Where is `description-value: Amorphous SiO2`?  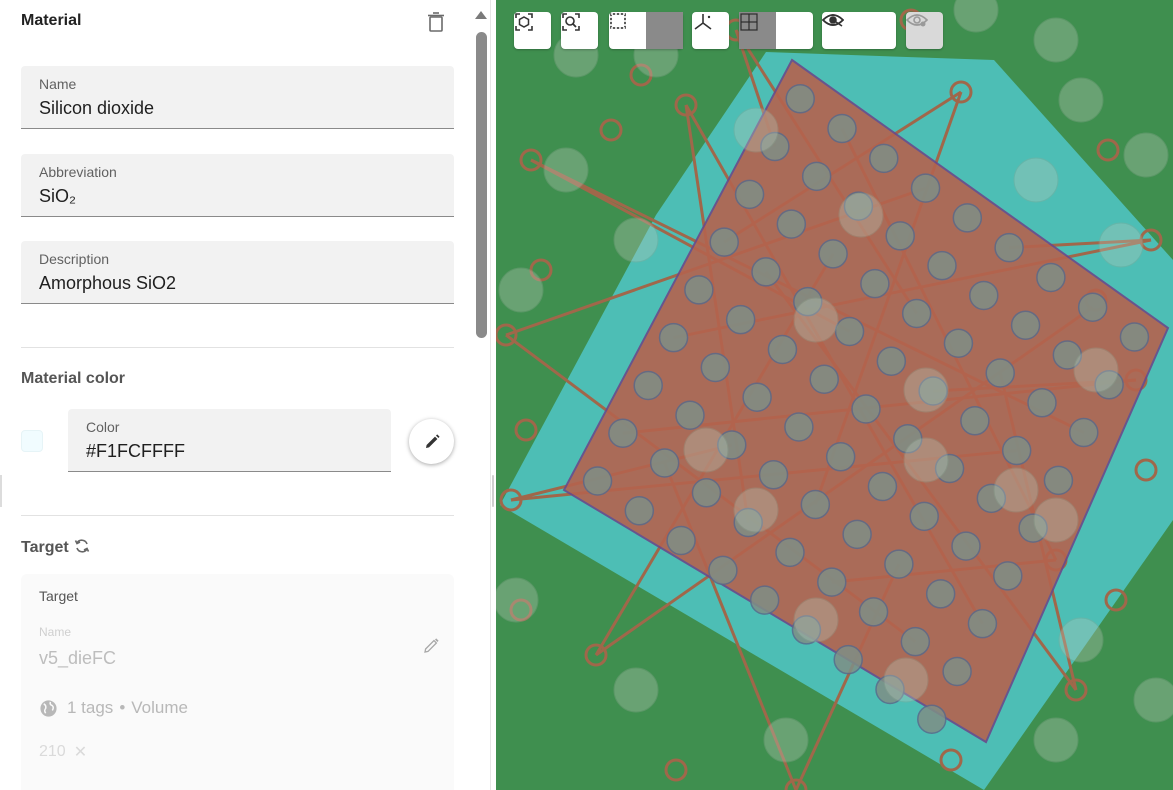 description-value: Amorphous SiO2 is located at coordinates (107, 283).